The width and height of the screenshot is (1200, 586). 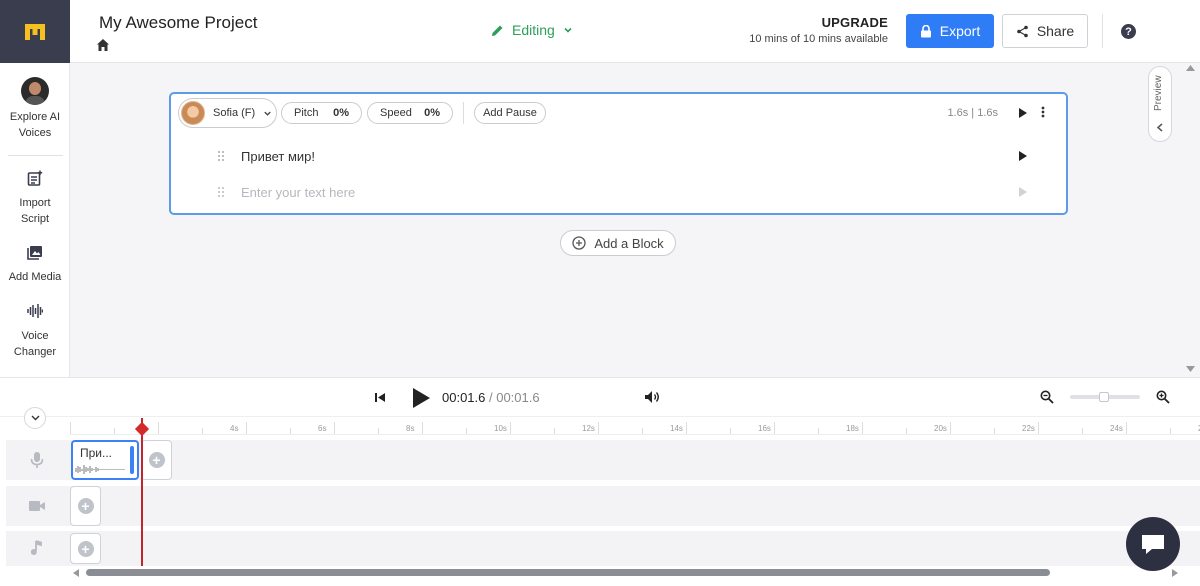 I want to click on add-pause-label: Add Pause, so click(x=510, y=113).